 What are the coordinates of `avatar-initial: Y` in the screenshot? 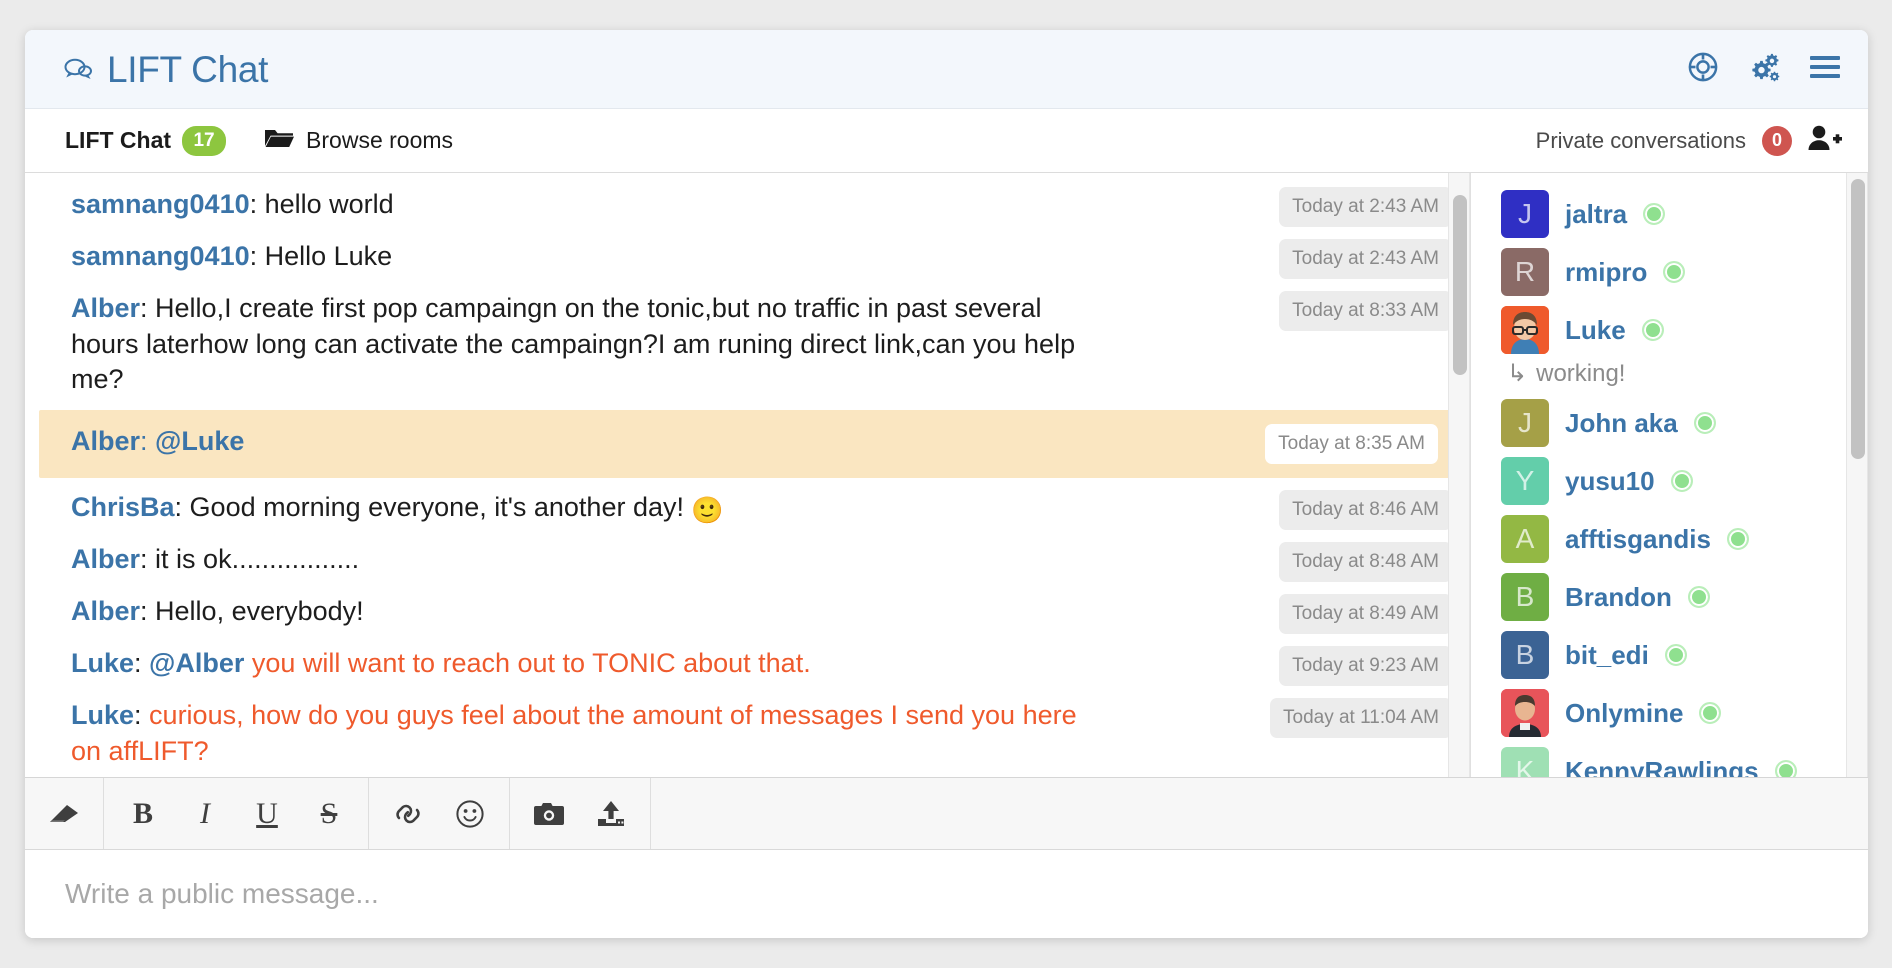 It's located at (1525, 480).